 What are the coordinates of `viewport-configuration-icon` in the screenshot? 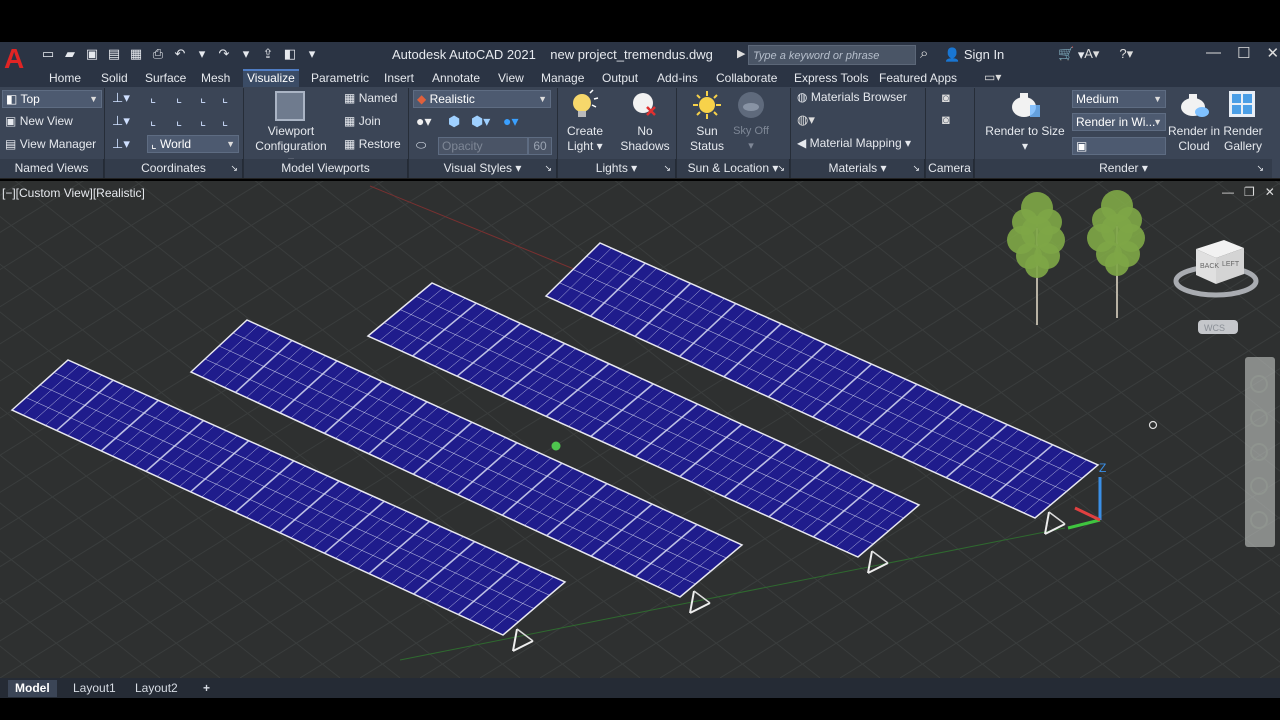 It's located at (290, 106).